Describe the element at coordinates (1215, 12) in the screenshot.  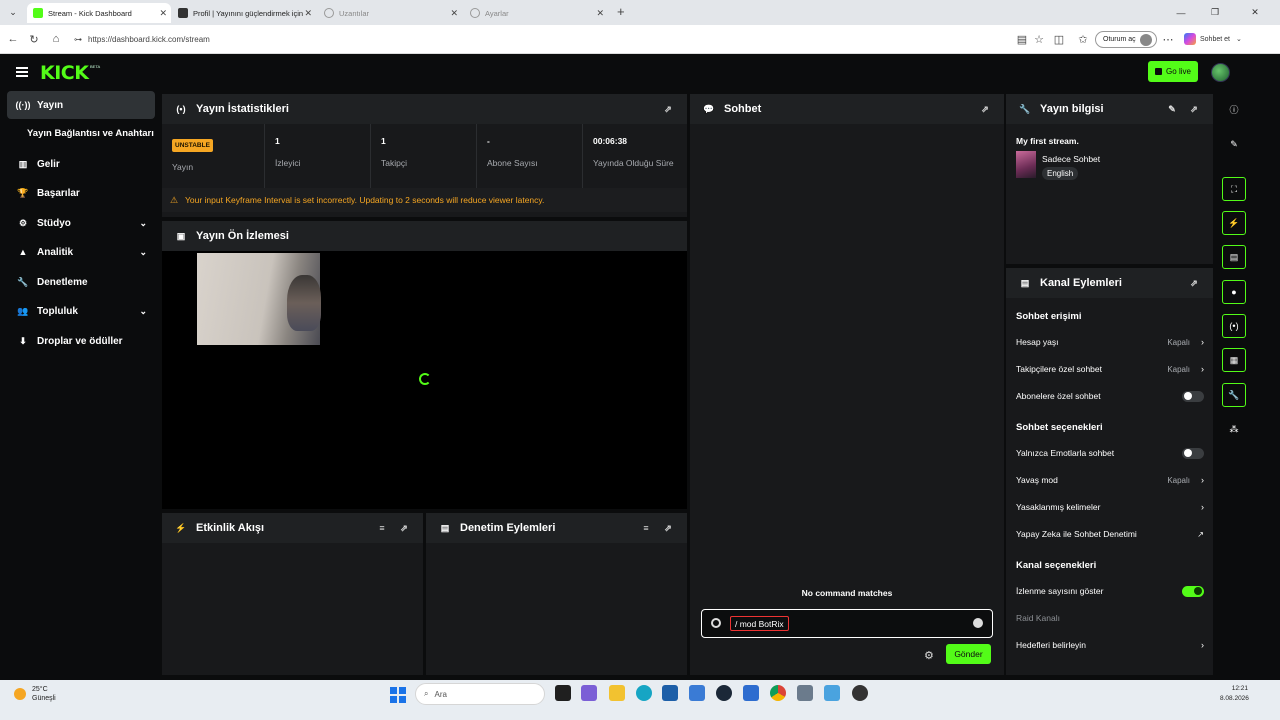
I see `maximize-icon: ❐` at that location.